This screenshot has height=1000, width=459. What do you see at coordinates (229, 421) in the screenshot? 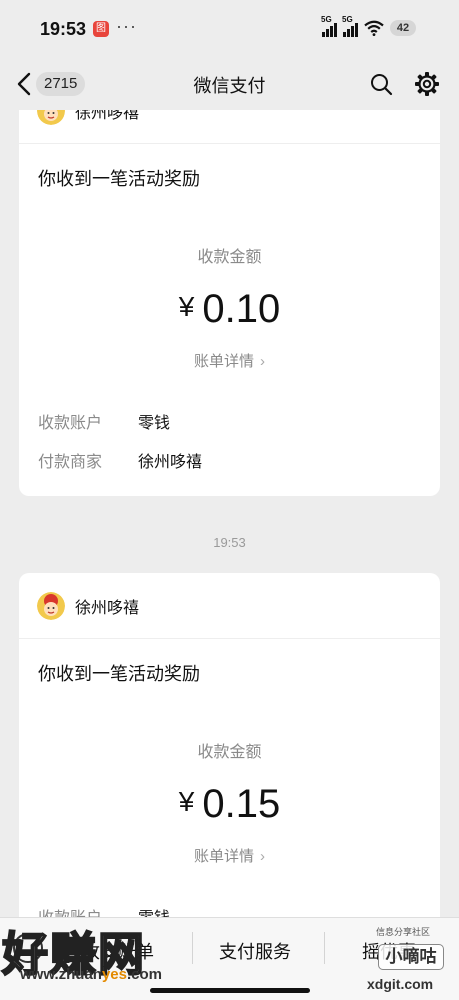
I see `account-row: 收款账户 零钱` at bounding box center [229, 421].